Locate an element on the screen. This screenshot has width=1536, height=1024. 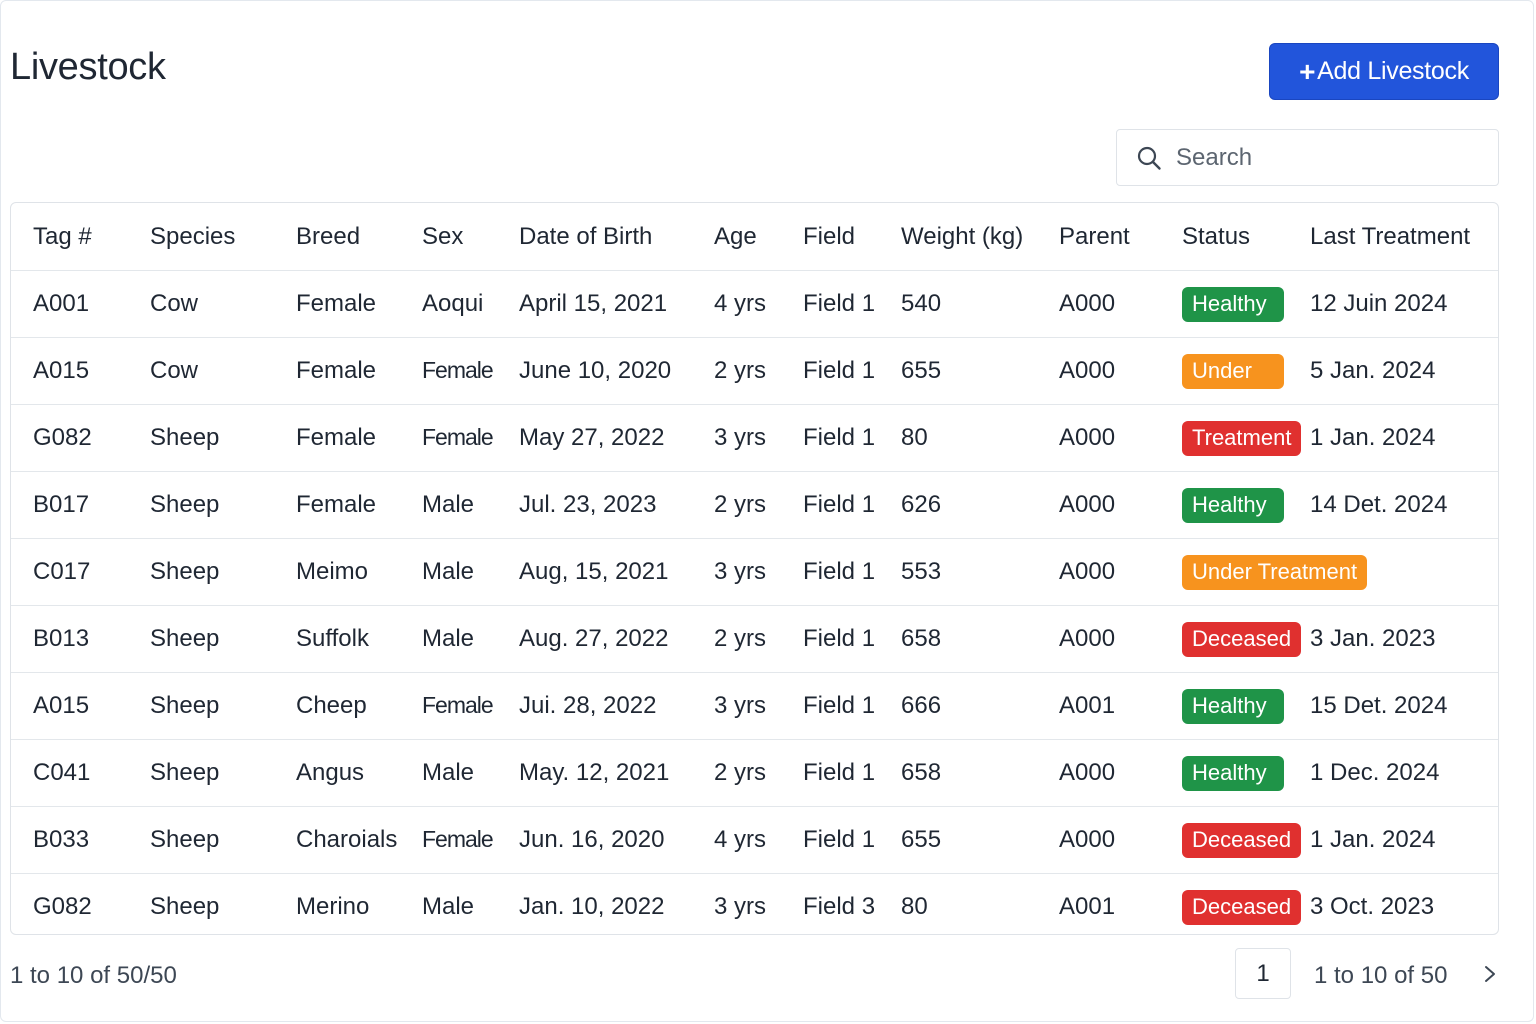
column-header-weight: Weight (kg) is located at coordinates (980, 237).